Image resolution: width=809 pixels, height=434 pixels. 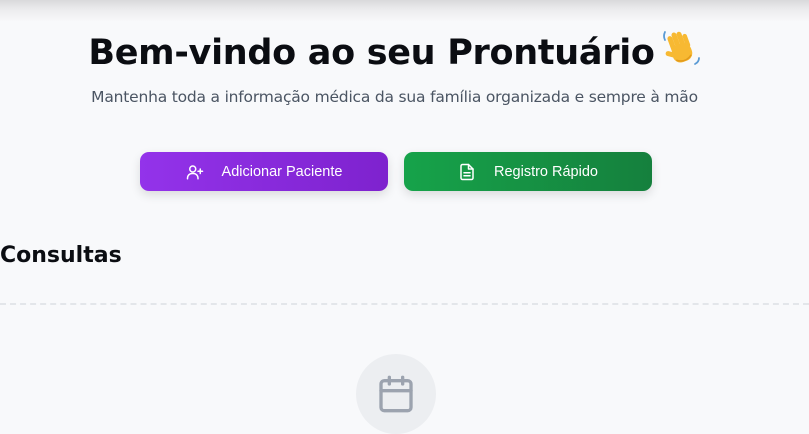 What do you see at coordinates (404, 11) in the screenshot?
I see `top-bar-shadow` at bounding box center [404, 11].